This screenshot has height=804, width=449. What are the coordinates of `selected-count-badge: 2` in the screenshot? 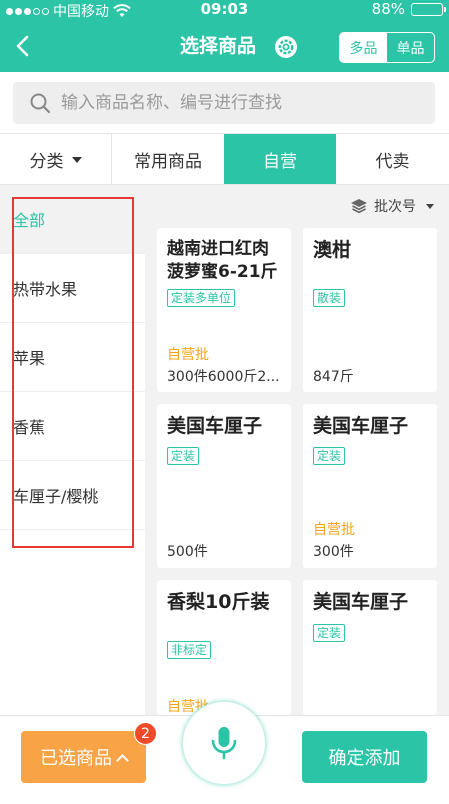 It's located at (145, 733).